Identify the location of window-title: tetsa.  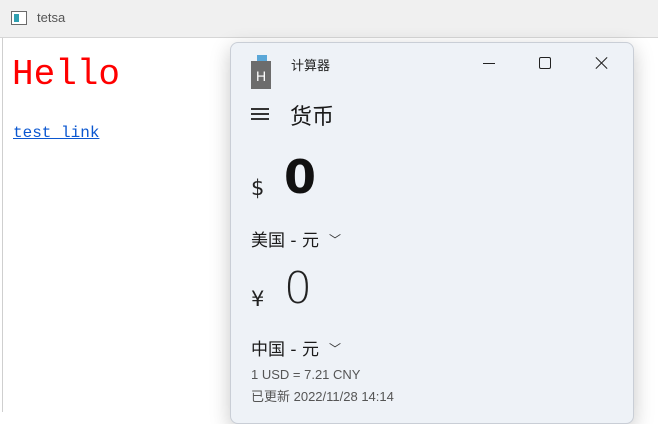
(51, 17).